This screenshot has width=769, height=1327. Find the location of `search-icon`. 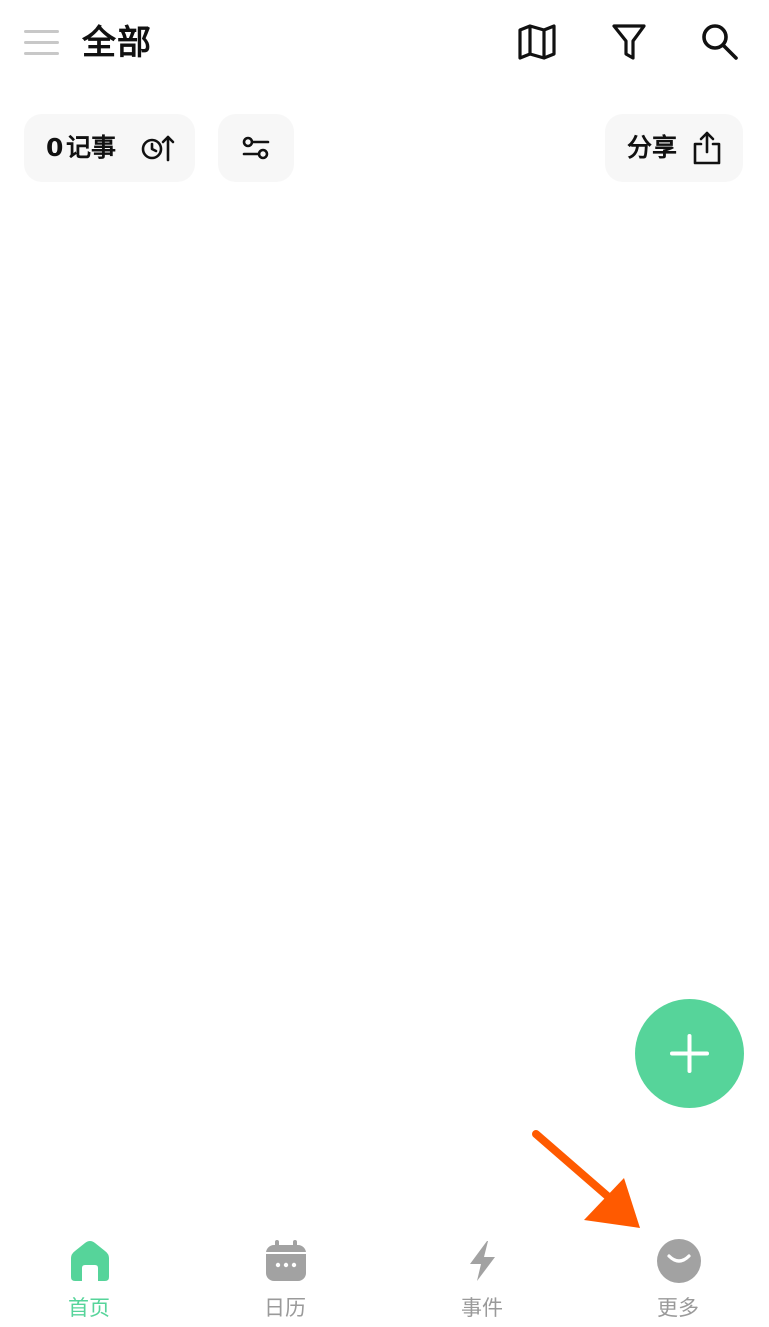

search-icon is located at coordinates (720, 42).